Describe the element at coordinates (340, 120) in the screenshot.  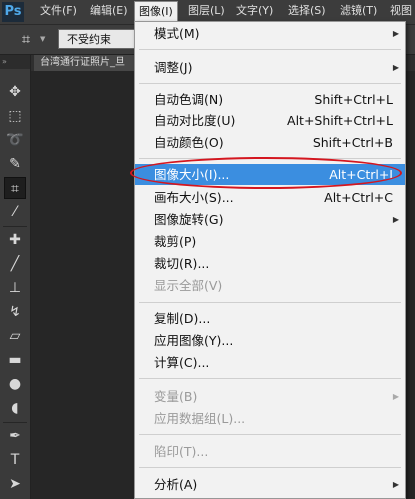
I see `menu-item-shortcut: Alt+Shift+Ctrl+L` at that location.